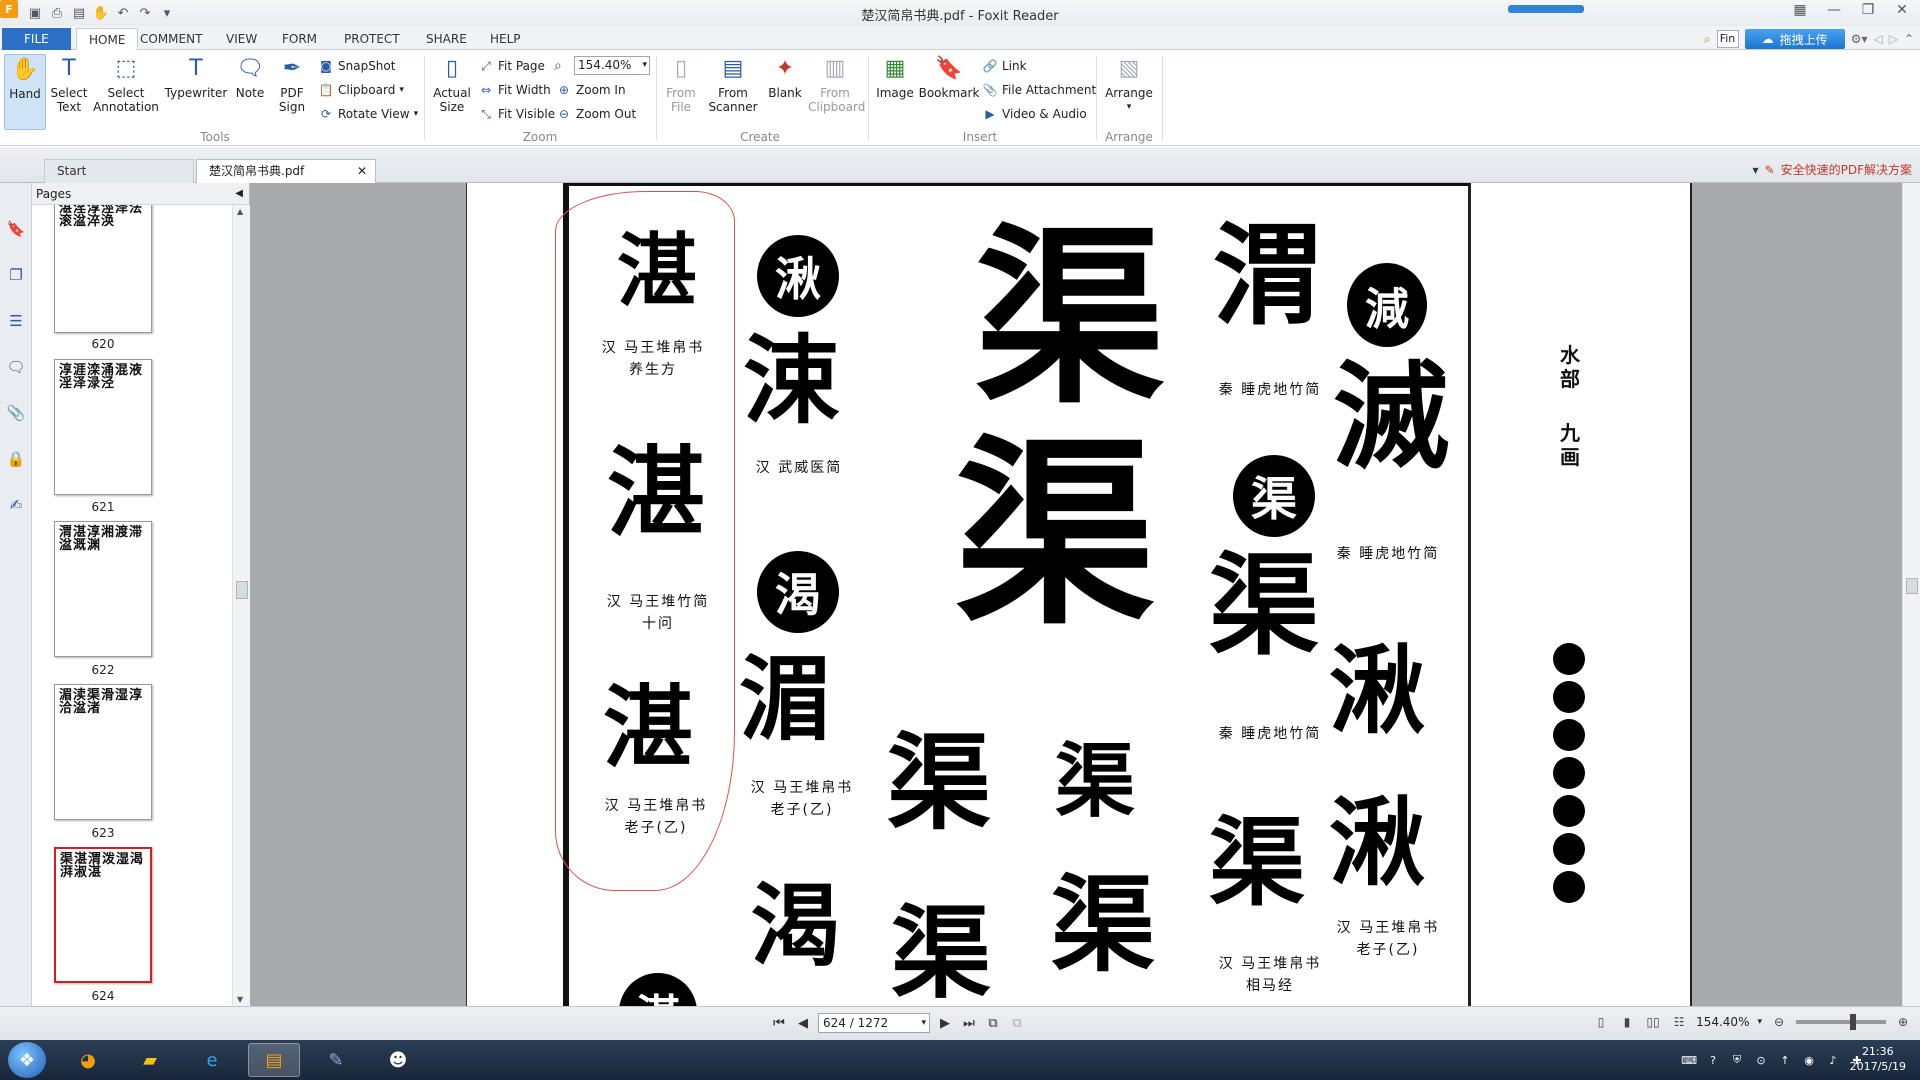  What do you see at coordinates (240, 999) in the screenshot?
I see `scroll-down-icon: ▼` at bounding box center [240, 999].